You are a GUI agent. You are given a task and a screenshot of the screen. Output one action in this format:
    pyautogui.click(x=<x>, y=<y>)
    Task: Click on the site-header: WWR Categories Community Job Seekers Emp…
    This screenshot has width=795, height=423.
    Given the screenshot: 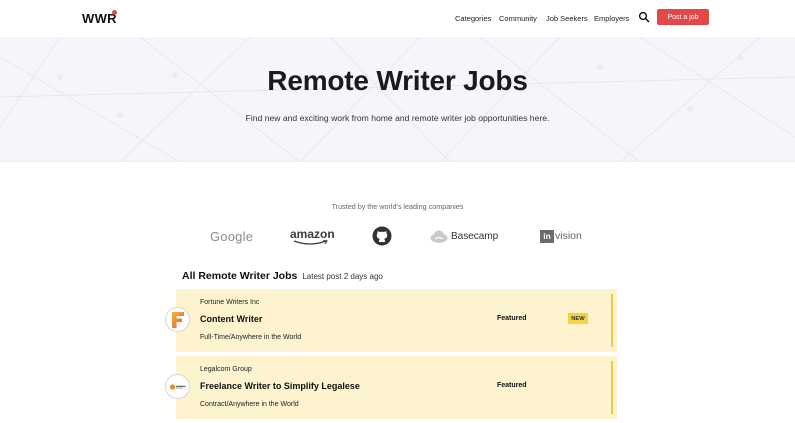 What is the action you would take?
    pyautogui.click(x=397, y=18)
    